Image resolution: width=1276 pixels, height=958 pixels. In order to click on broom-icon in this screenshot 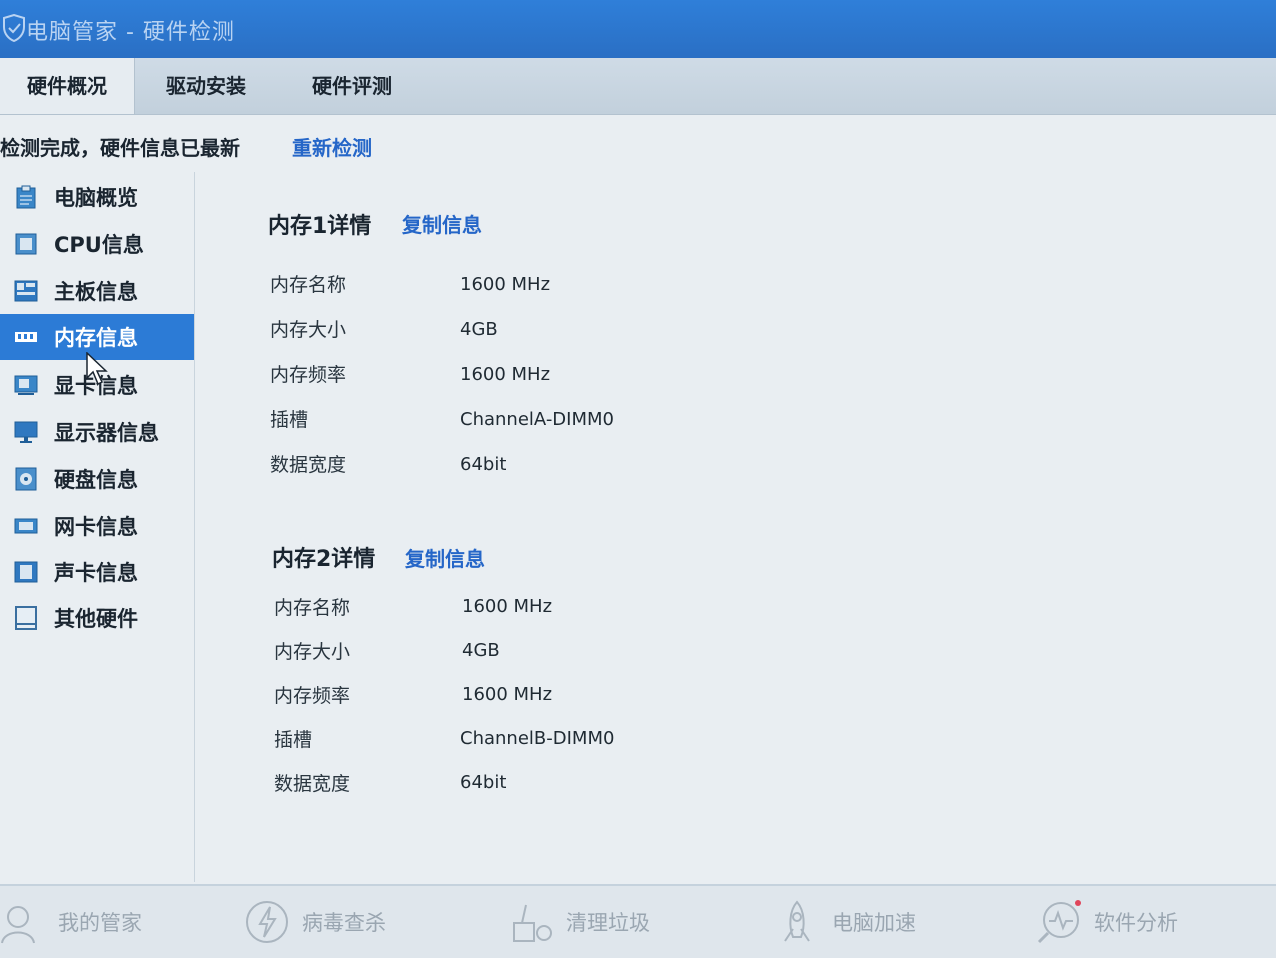, I will do `click(532, 923)`.